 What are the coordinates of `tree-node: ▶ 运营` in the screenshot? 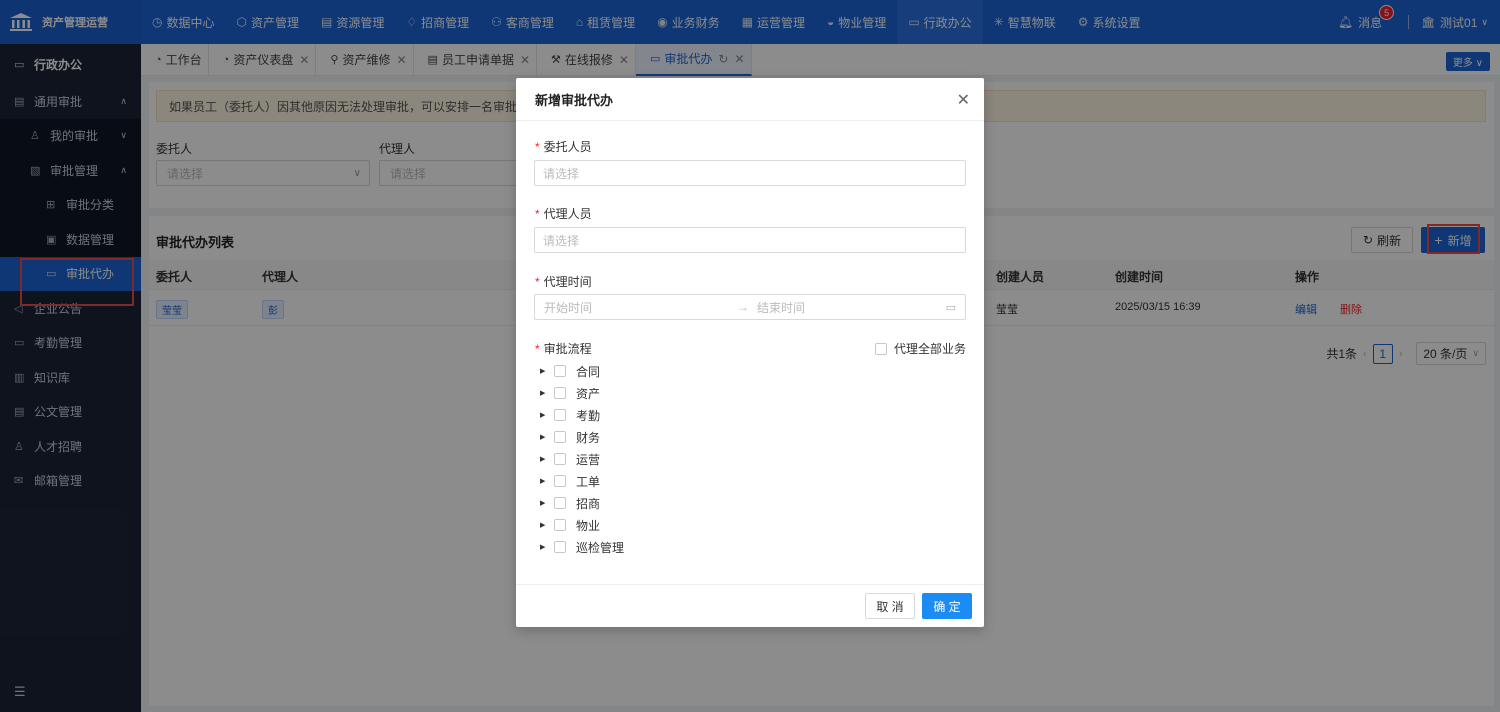 It's located at (582, 459).